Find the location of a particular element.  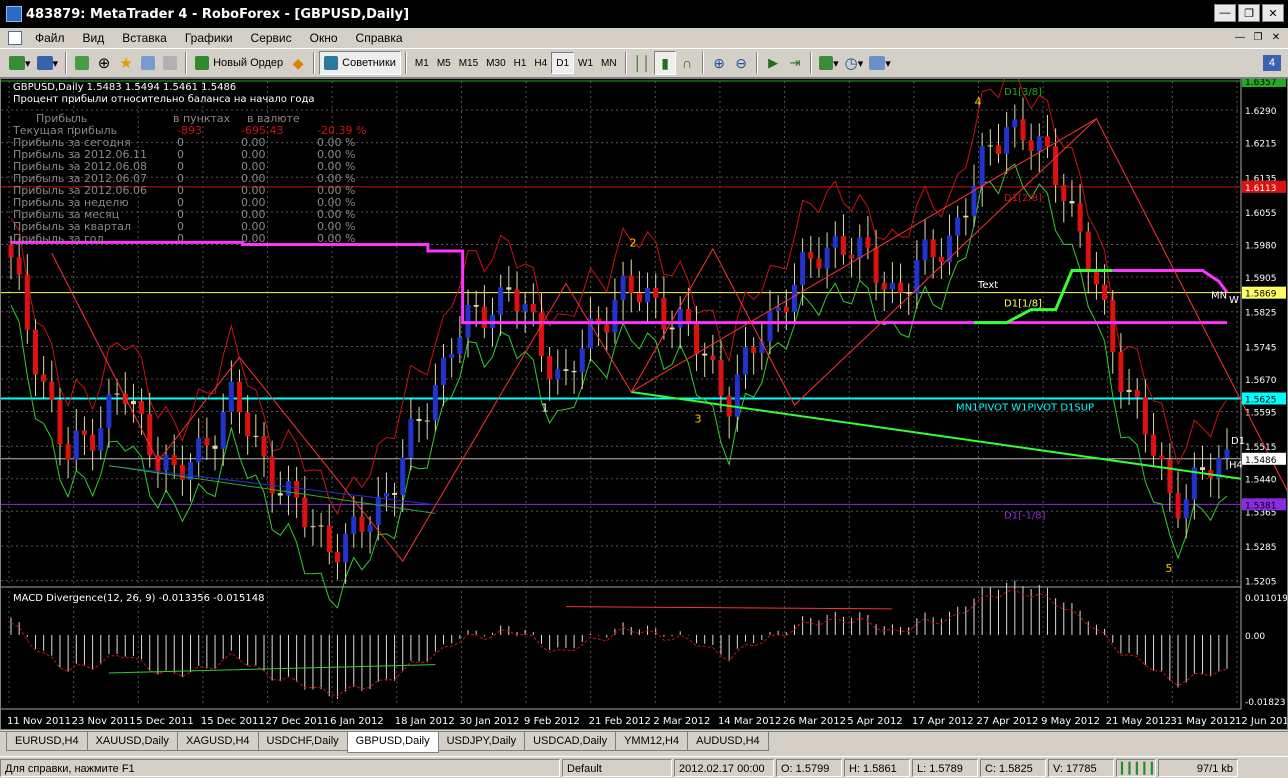

expert-advisors-button: Советники is located at coordinates (360, 63).